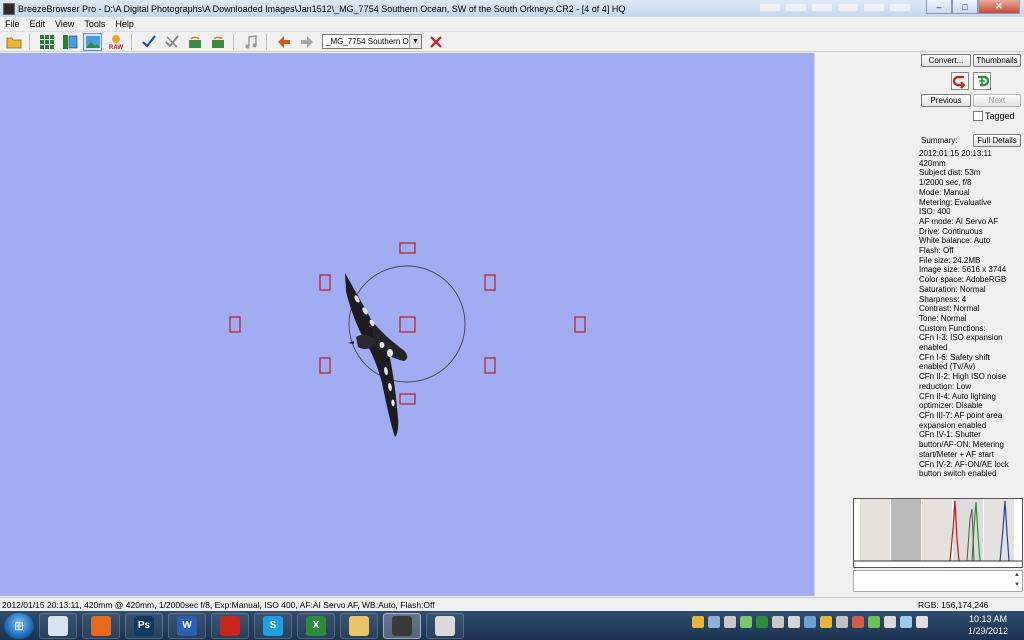  I want to click on delete-cross-icon, so click(435, 42).